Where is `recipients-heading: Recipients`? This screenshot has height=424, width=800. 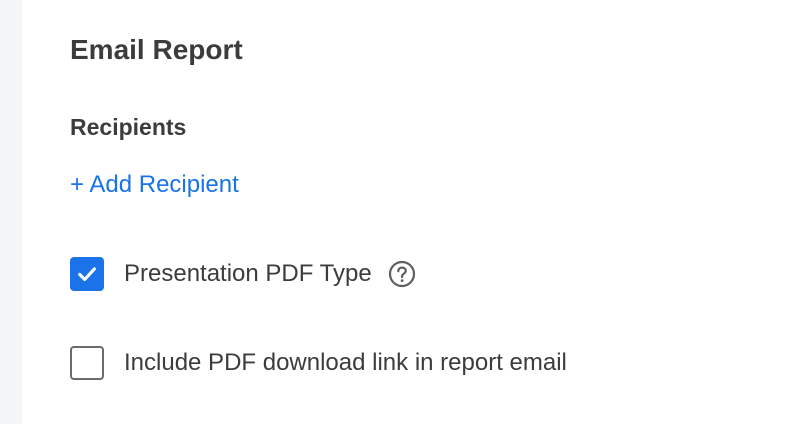
recipients-heading: Recipients is located at coordinates (128, 127).